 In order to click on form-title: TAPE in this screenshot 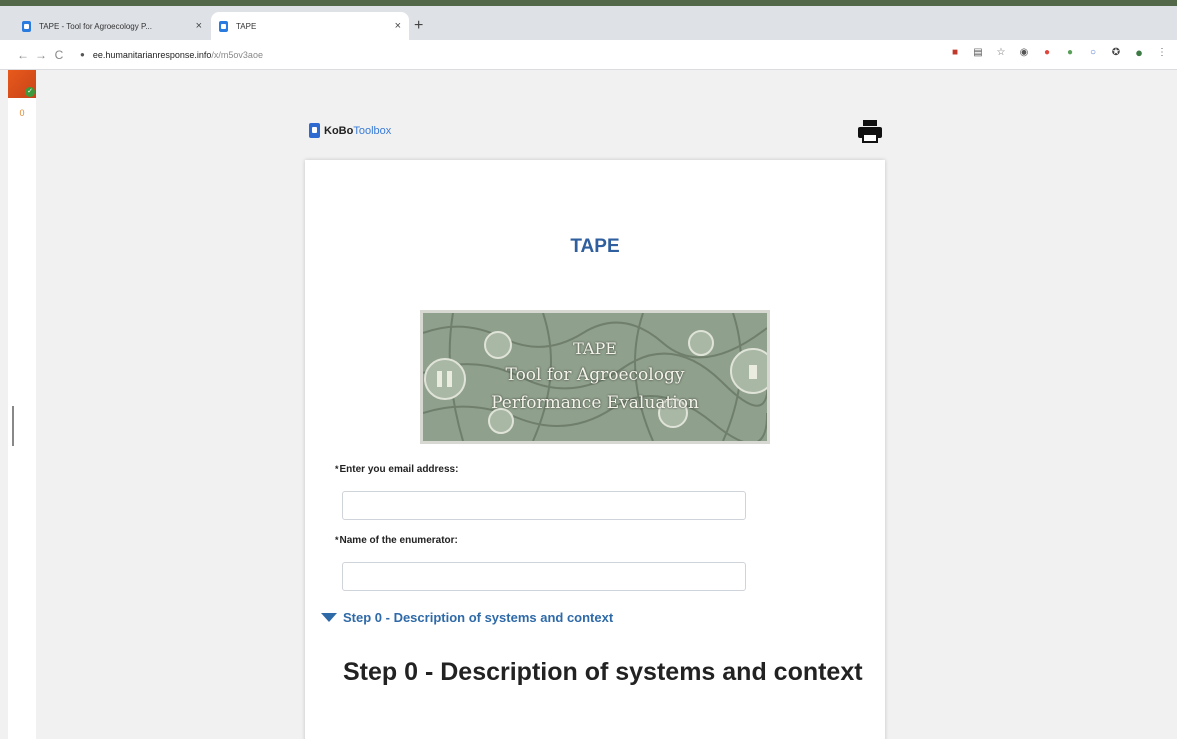, I will do `click(595, 246)`.